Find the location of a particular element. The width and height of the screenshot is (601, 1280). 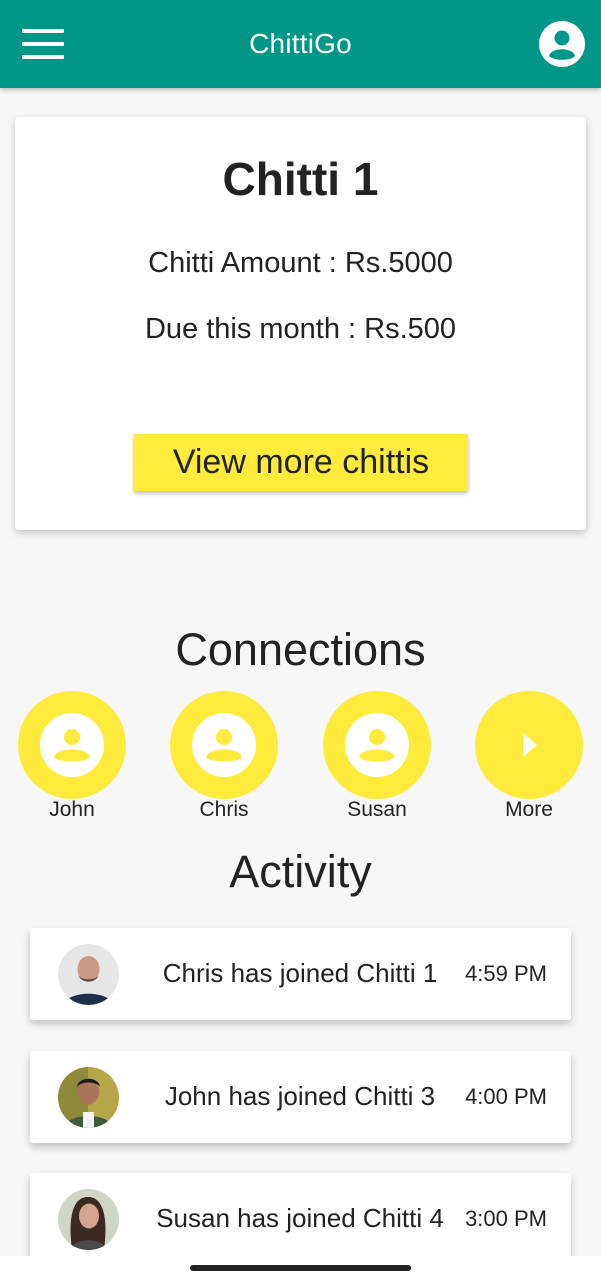

connection-label: Chris is located at coordinates (224, 809).